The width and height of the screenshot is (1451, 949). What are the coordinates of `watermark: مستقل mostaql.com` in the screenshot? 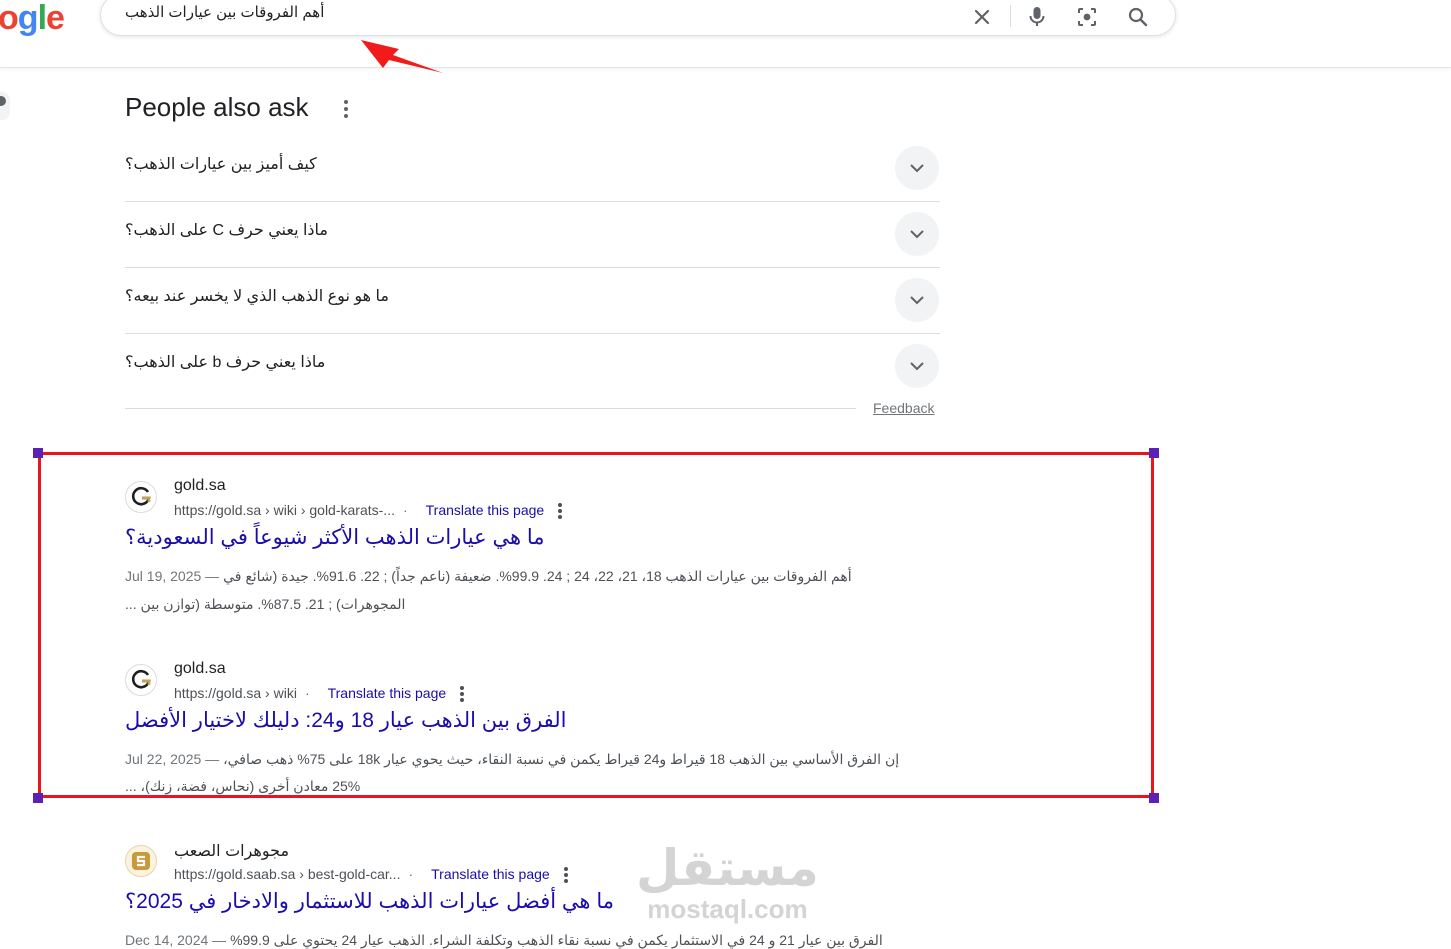 It's located at (727, 881).